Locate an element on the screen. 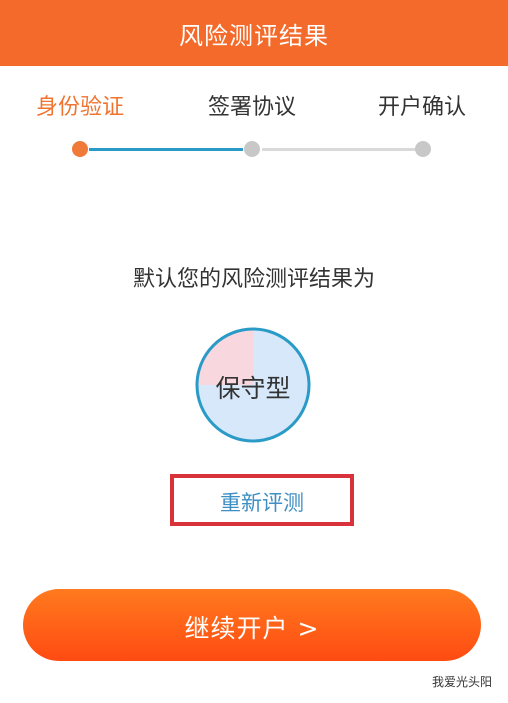  progress-line-completed is located at coordinates (166, 149).